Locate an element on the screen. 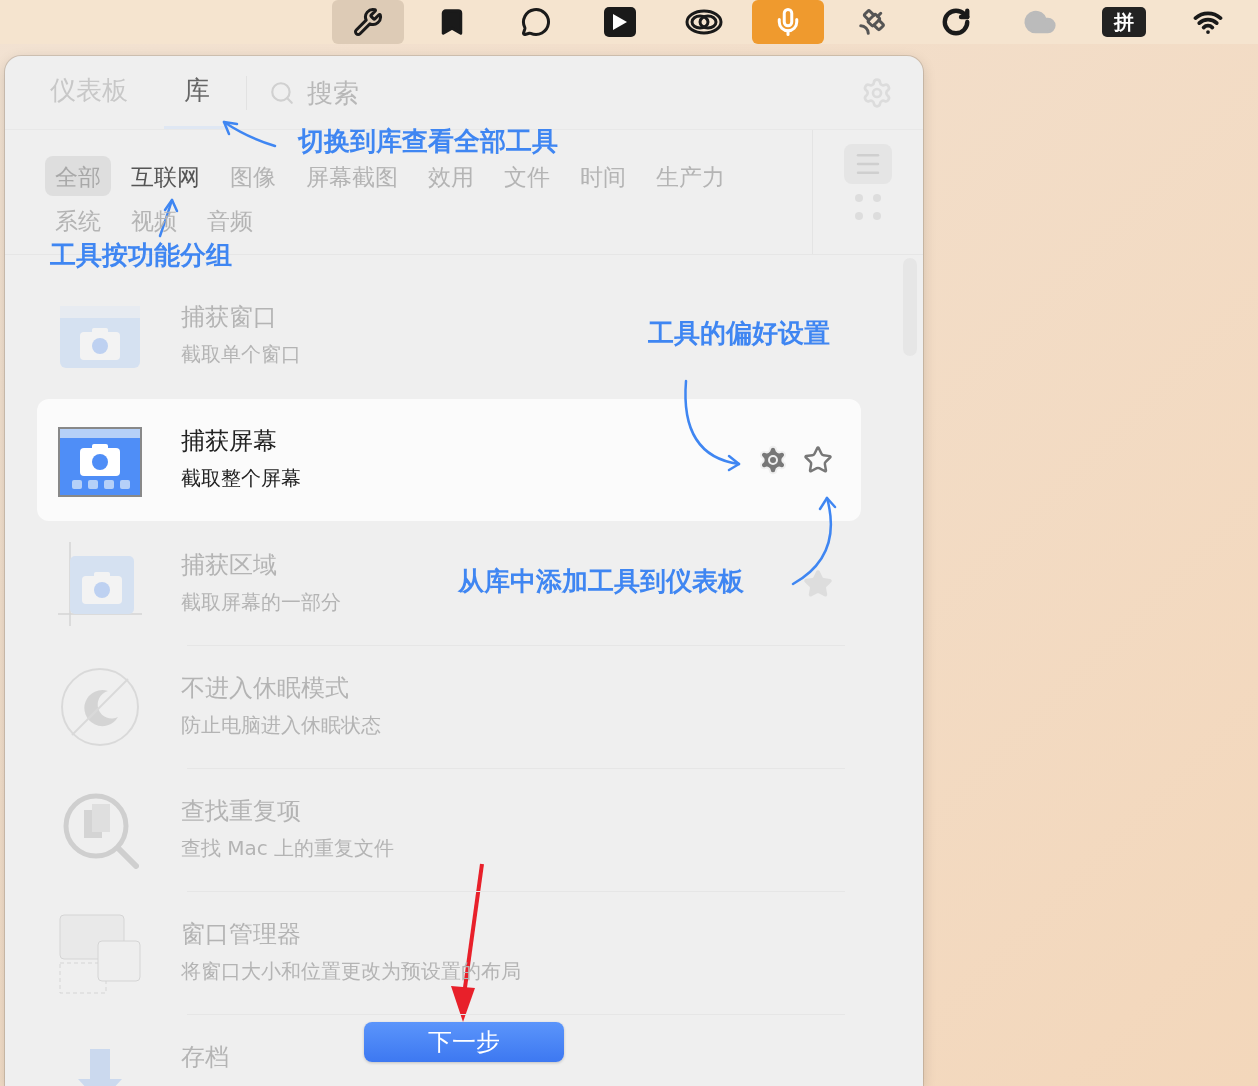  tool-title: 存档 is located at coordinates (205, 1057).